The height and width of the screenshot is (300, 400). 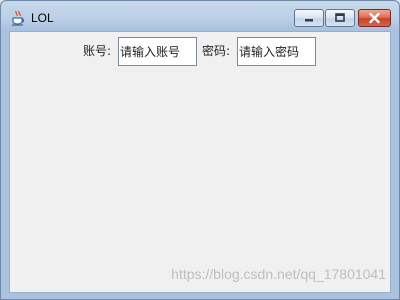 I want to click on account-label: 账号:, so click(x=97, y=51).